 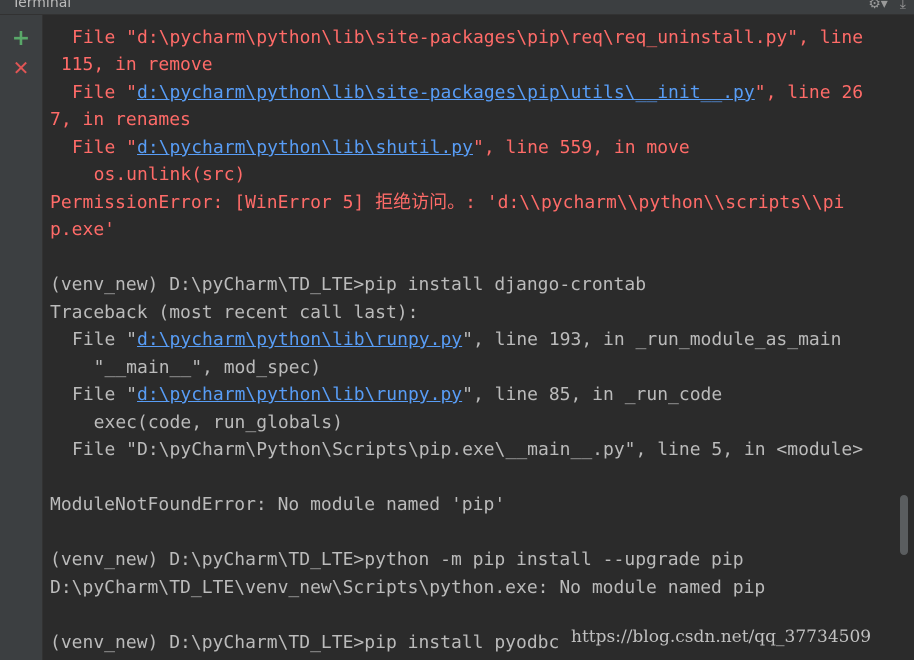 I want to click on terminal-toolstrip: + ✕, so click(x=21, y=337).